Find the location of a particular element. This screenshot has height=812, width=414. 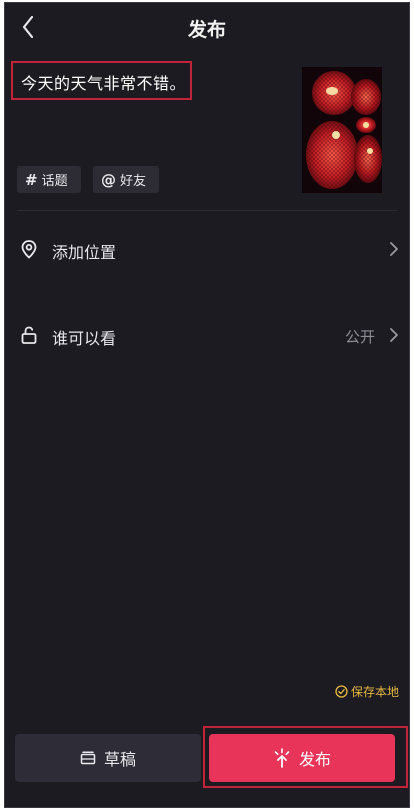

location-pin-icon is located at coordinates (29, 249).